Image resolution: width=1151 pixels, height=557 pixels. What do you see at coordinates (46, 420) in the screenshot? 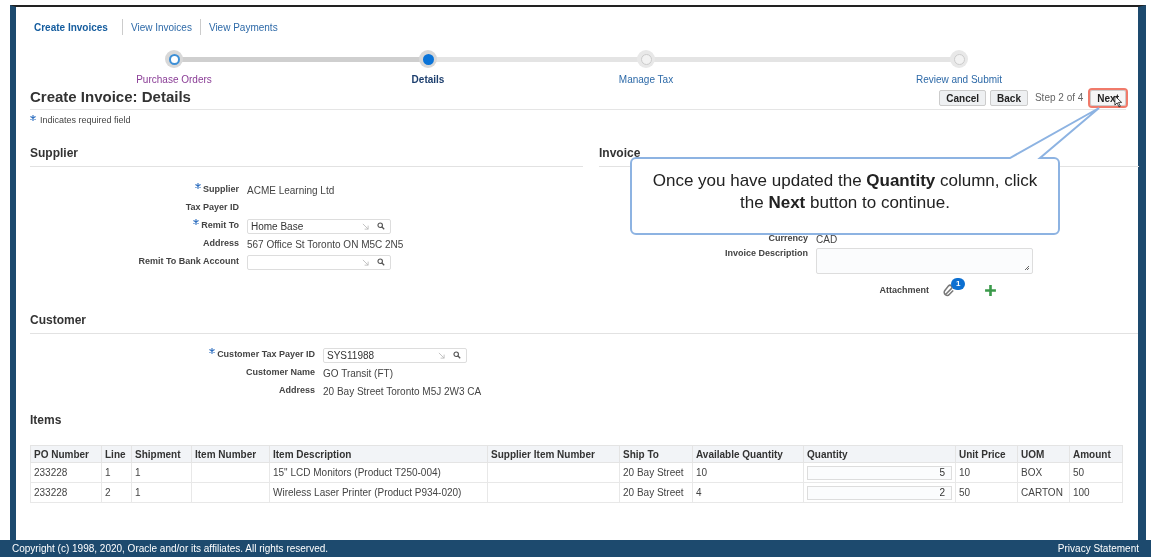
I see `section-title: Items` at bounding box center [46, 420].